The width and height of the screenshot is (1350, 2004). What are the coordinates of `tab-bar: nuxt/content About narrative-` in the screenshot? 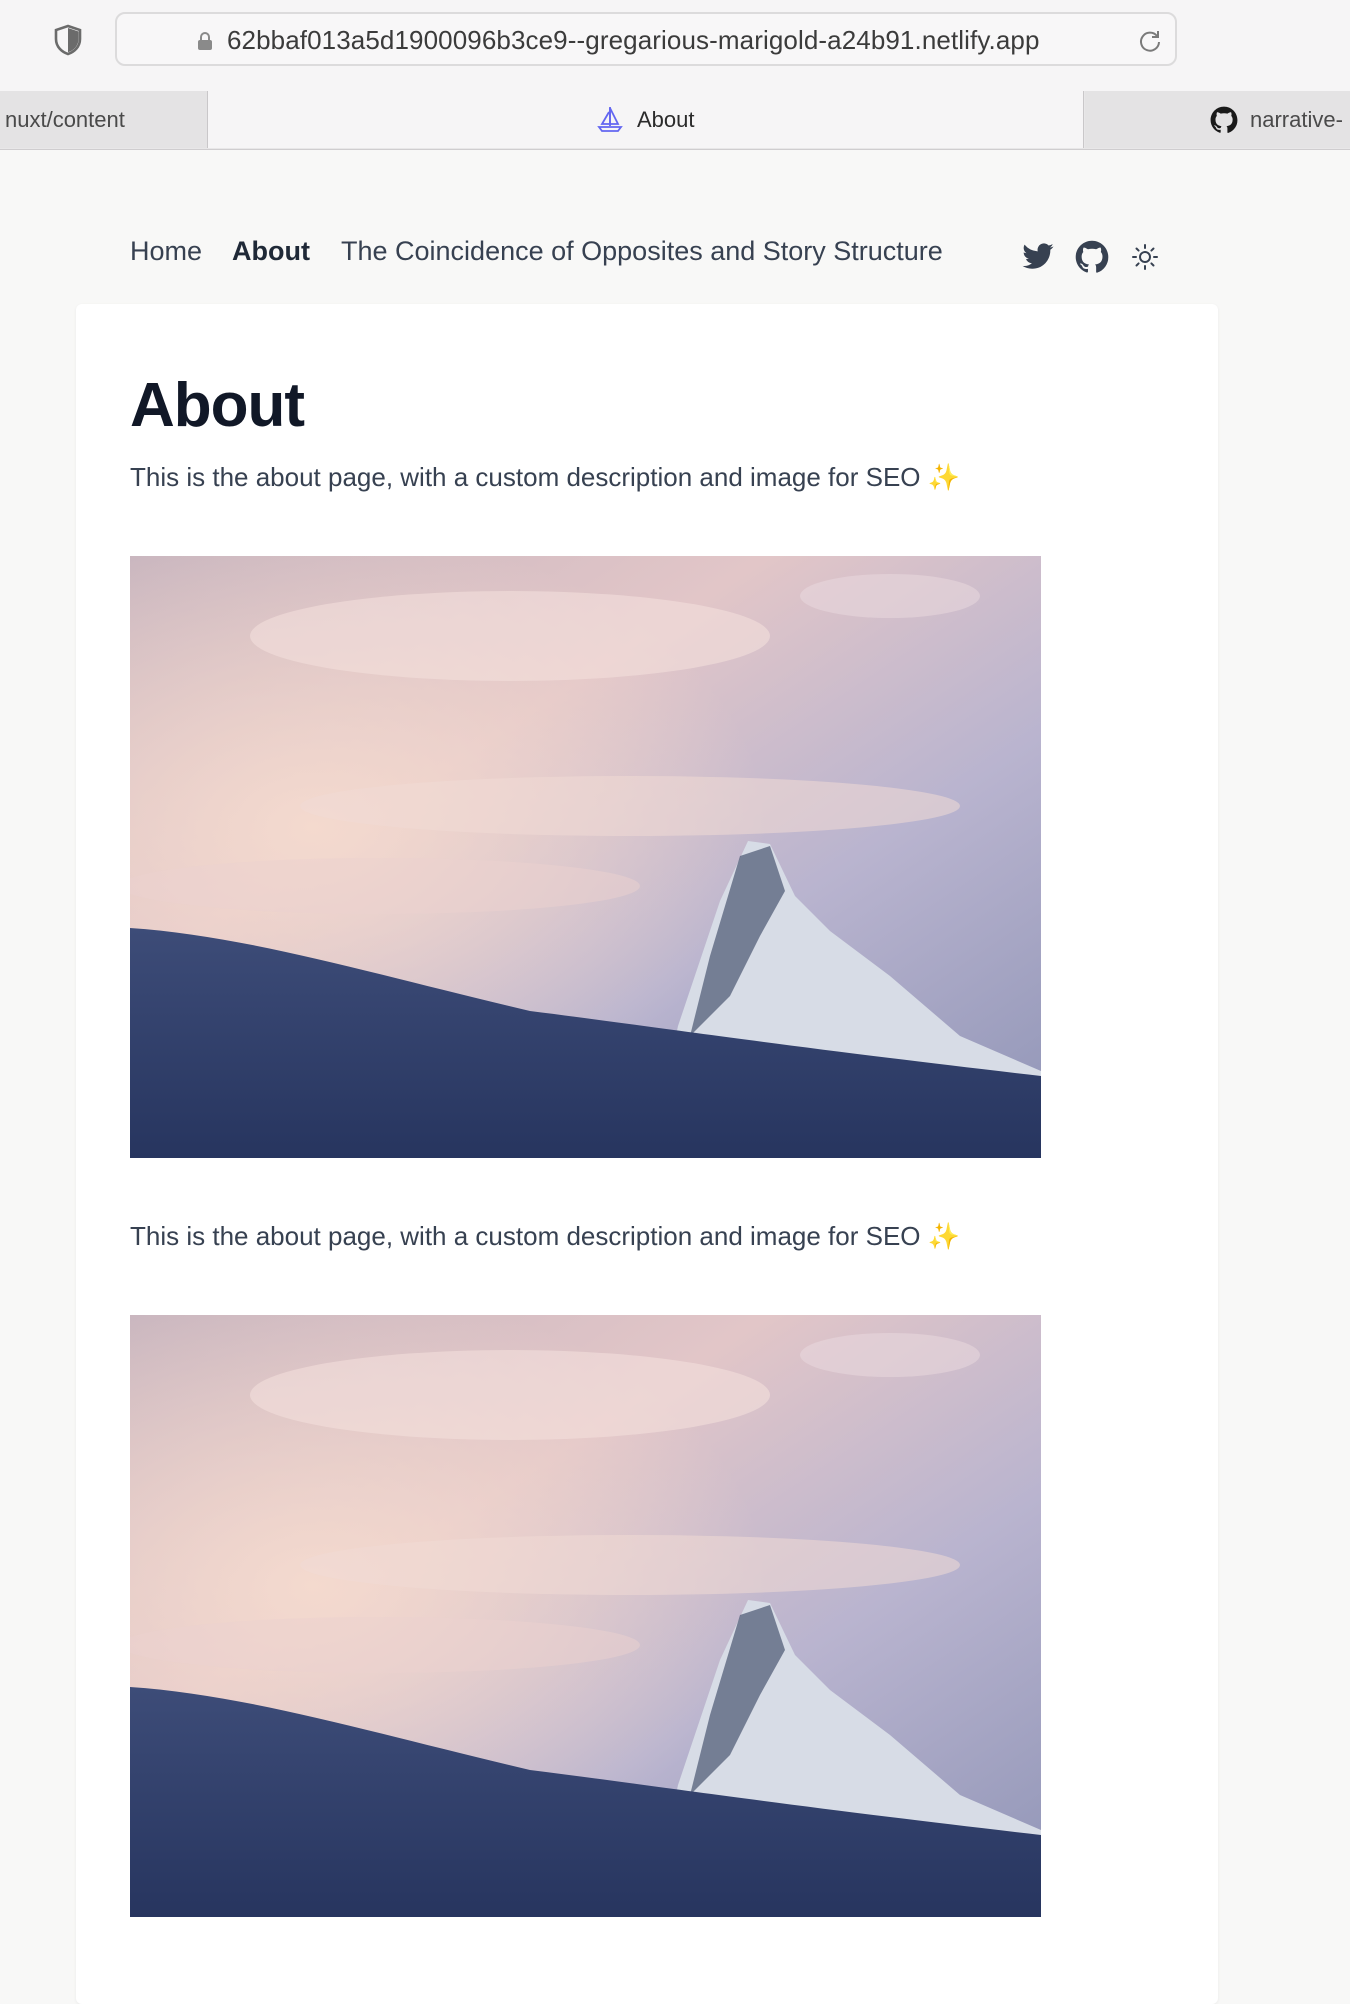 It's located at (675, 120).